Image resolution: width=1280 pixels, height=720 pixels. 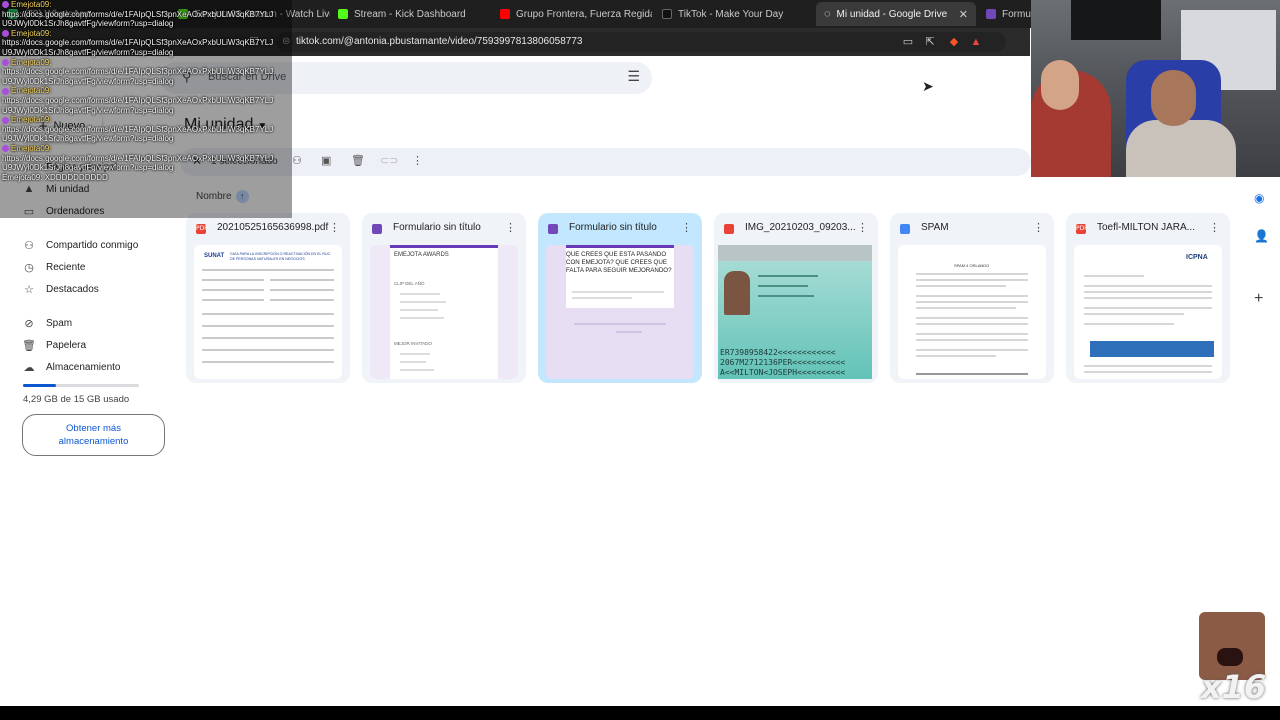 What do you see at coordinates (892, 14) in the screenshot?
I see `tab-label: Mi unidad - Google Drive` at bounding box center [892, 14].